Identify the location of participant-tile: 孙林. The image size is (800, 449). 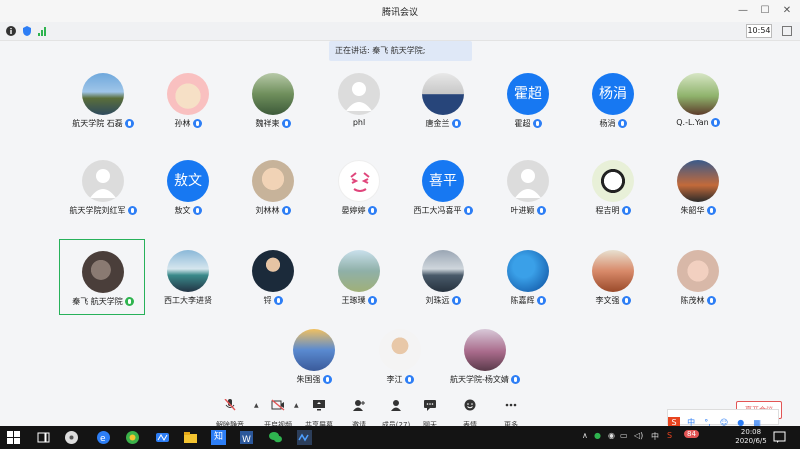
(188, 100).